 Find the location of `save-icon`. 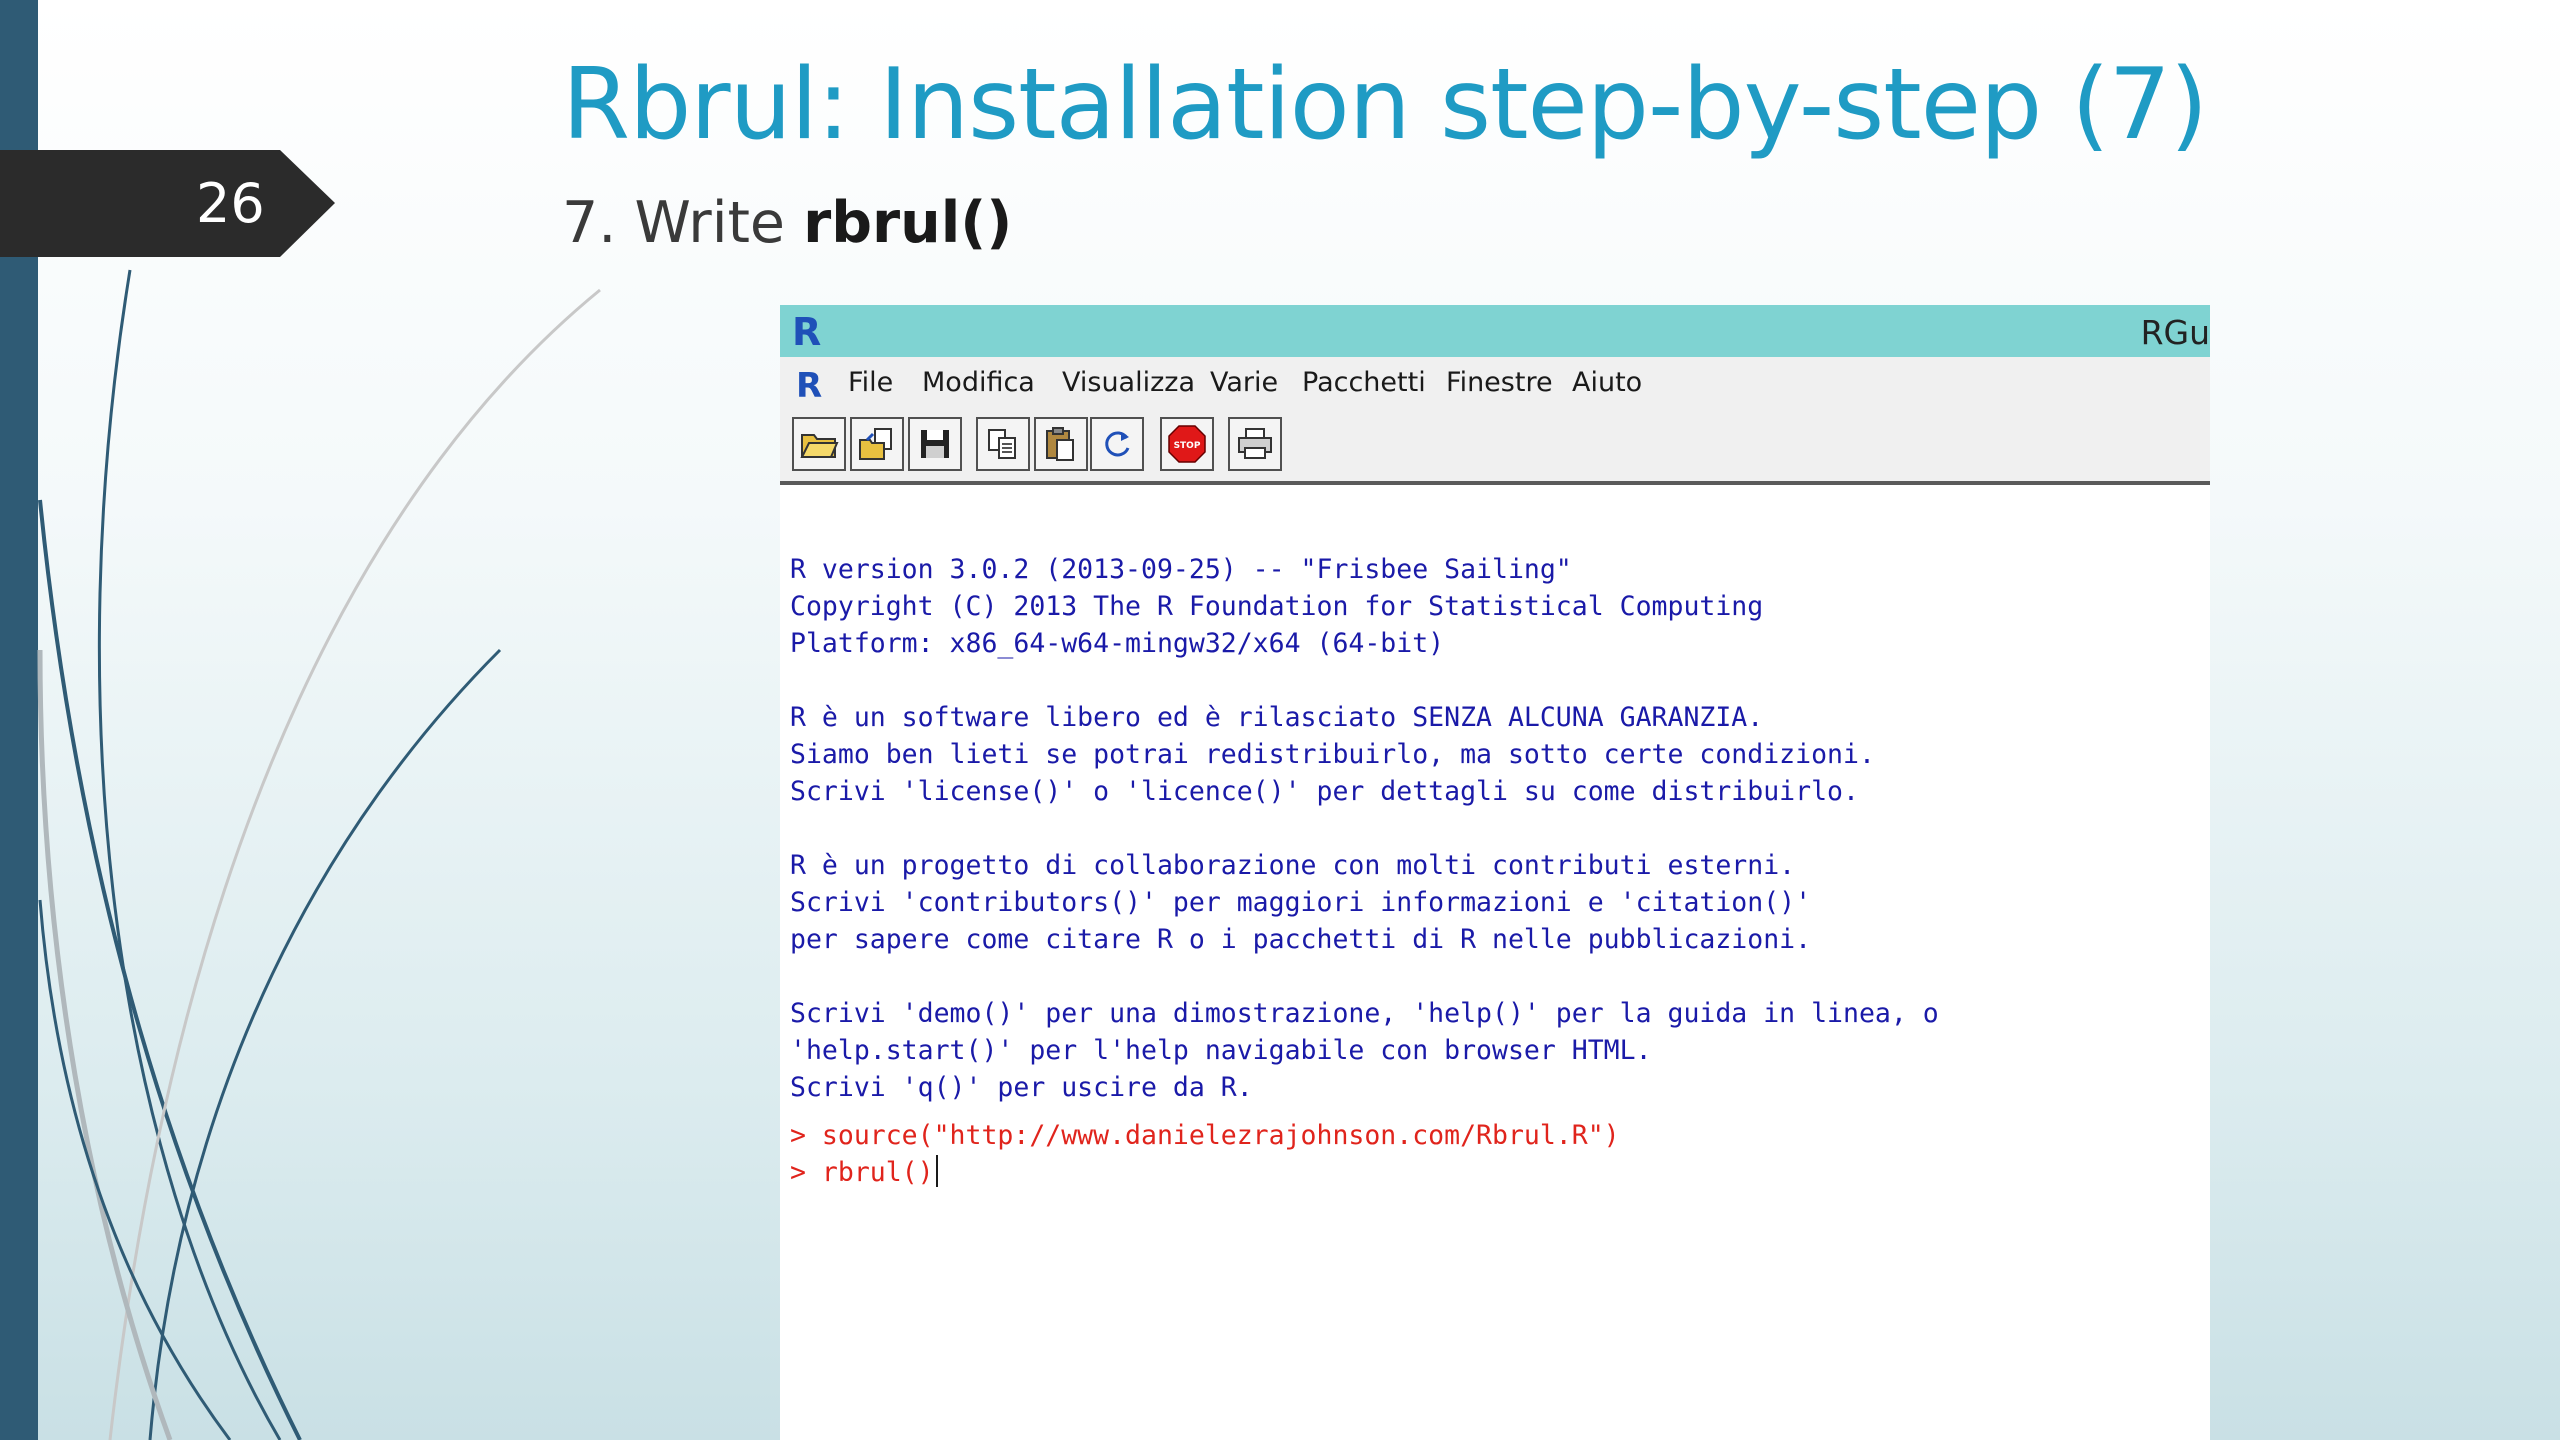

save-icon is located at coordinates (935, 444).